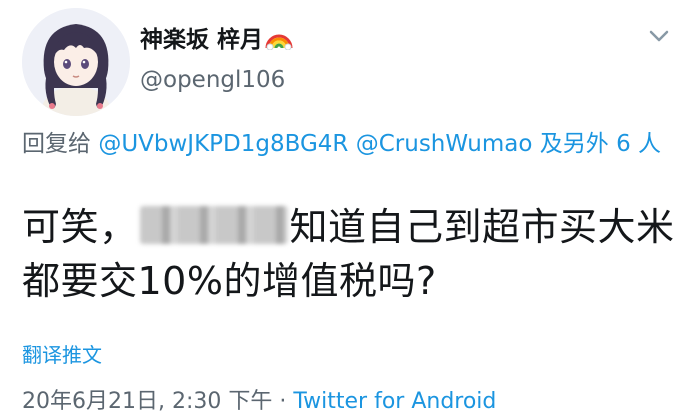 The image size is (690, 419). I want to click on blurred-redaction, so click(213, 225).